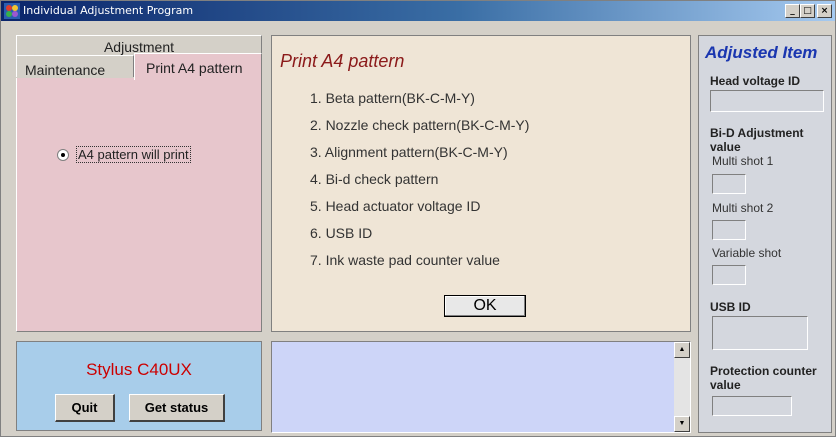 The width and height of the screenshot is (836, 437). I want to click on multi-shot-1-label: Multi shot 1, so click(743, 161).